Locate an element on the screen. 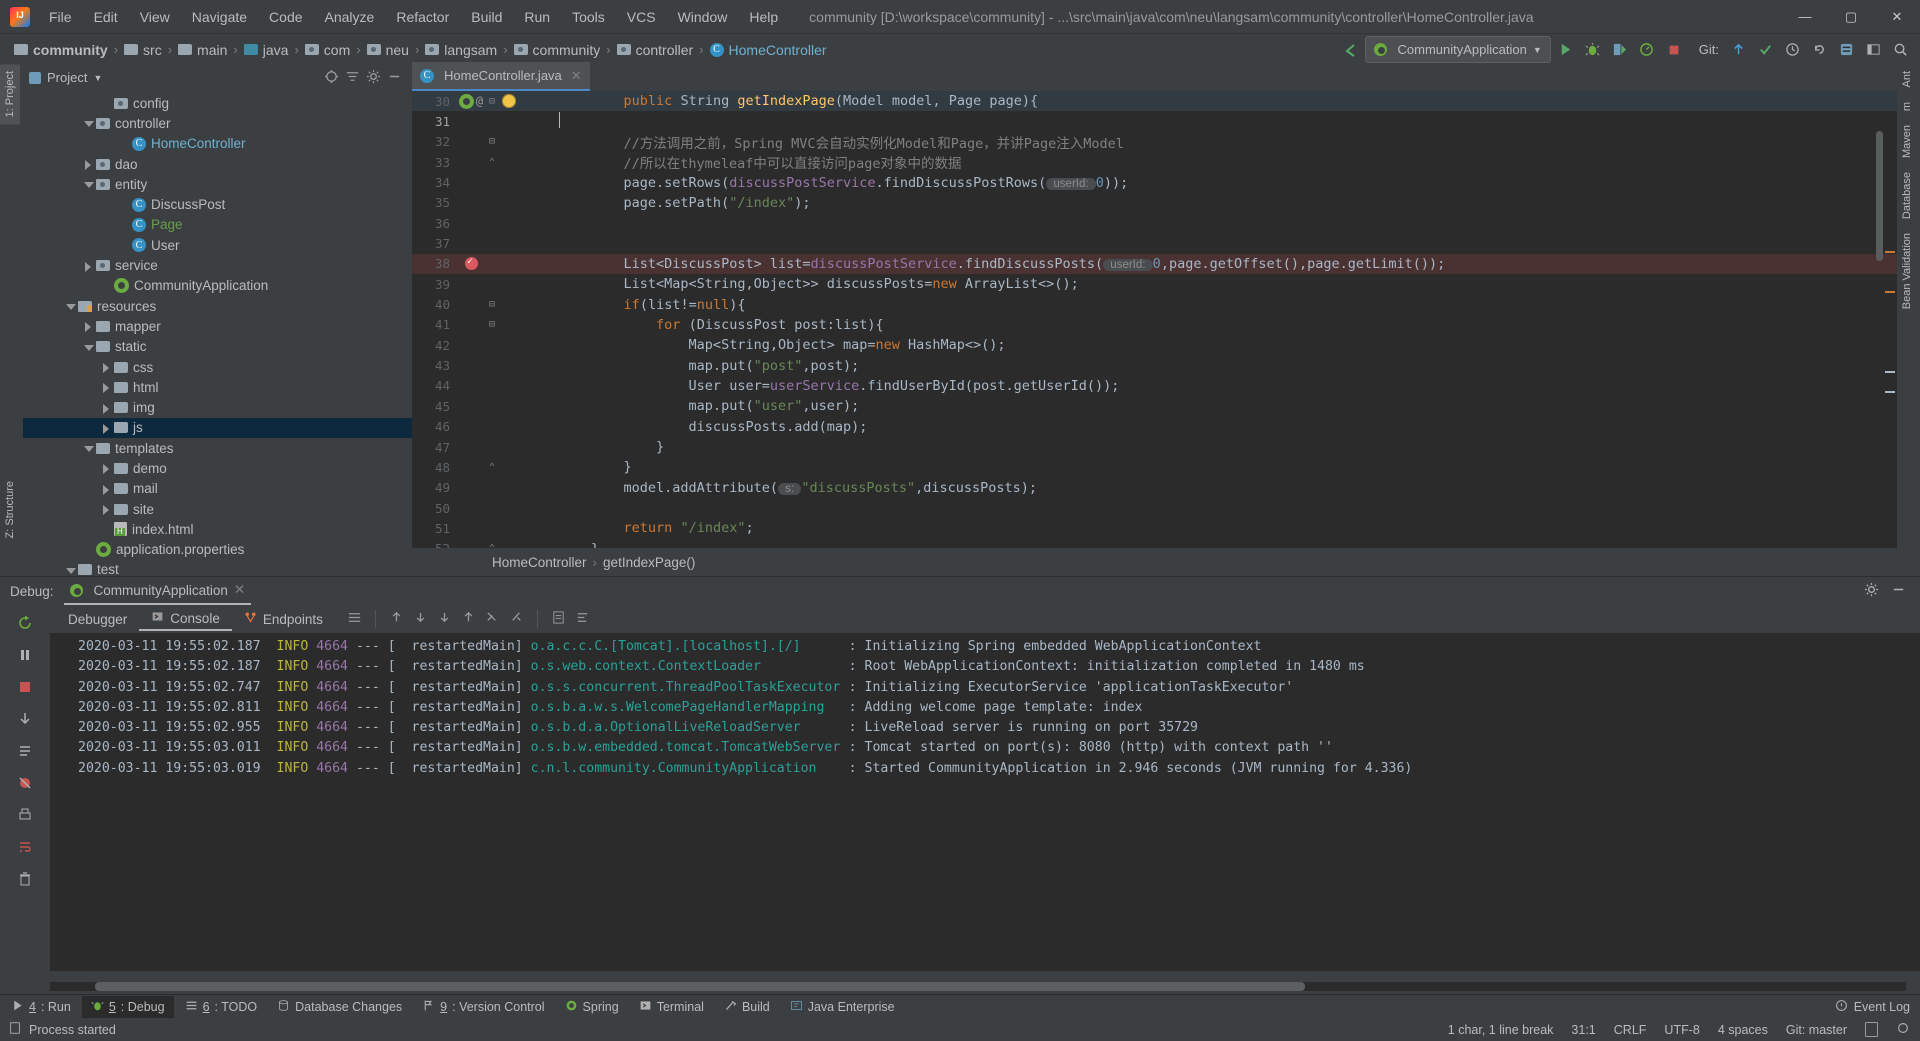 This screenshot has width=1920, height=1041. tree-node-dao: dao is located at coordinates (217, 164).